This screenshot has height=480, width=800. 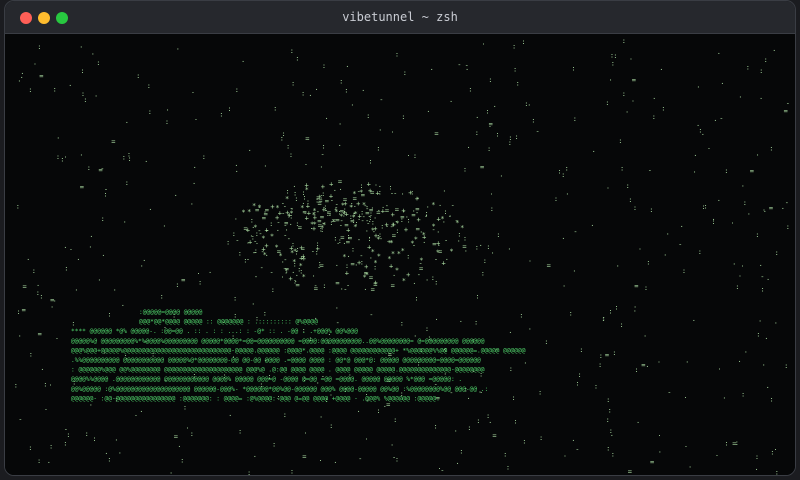 I want to click on window-title: vibetunnel ~ zsh, so click(x=400, y=17).